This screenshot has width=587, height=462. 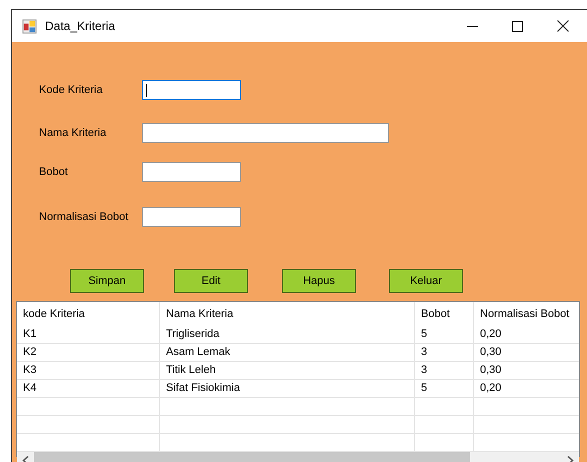 What do you see at coordinates (426, 281) in the screenshot?
I see `action-button: Keluar` at bounding box center [426, 281].